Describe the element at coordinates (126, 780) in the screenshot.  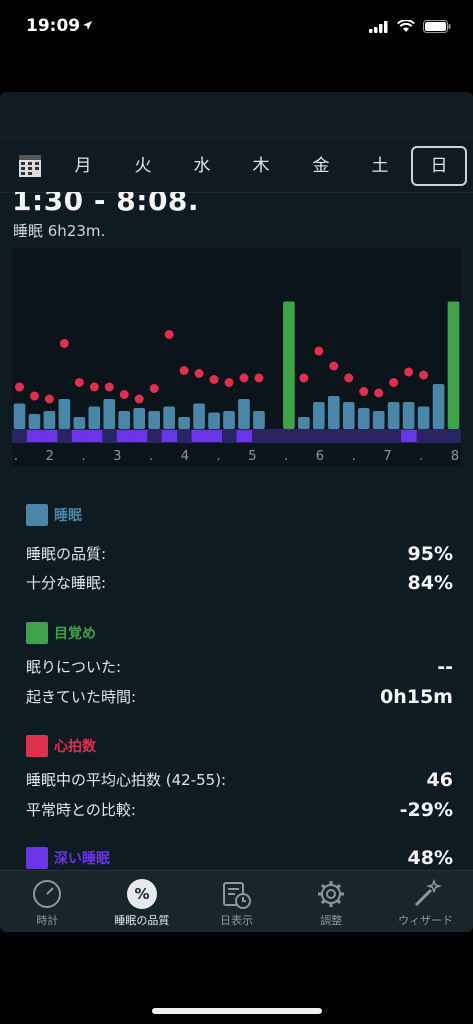
I see `stat-label: 睡眠中の平均心拍数 (42-55):` at that location.